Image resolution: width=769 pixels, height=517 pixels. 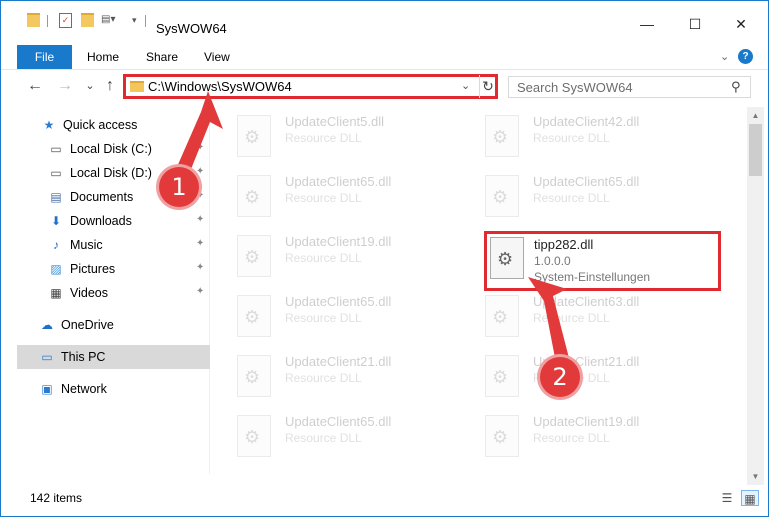 I want to click on step-1-callout: 1, so click(x=179, y=187).